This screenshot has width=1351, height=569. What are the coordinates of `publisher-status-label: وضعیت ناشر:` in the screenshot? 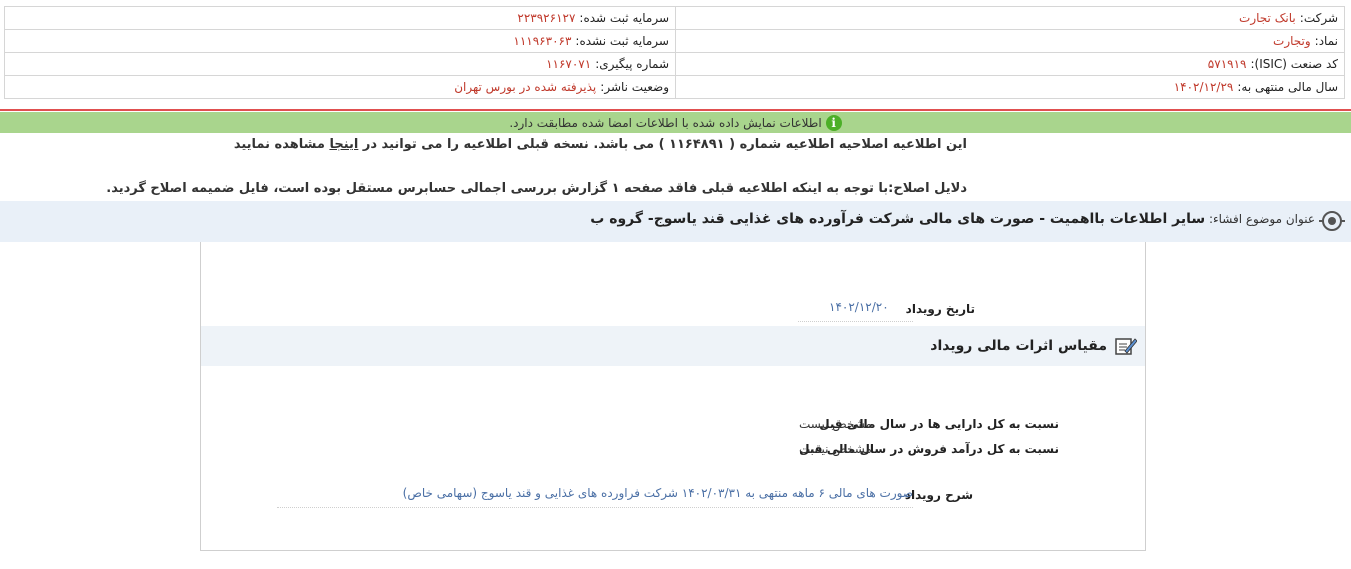 It's located at (634, 87).